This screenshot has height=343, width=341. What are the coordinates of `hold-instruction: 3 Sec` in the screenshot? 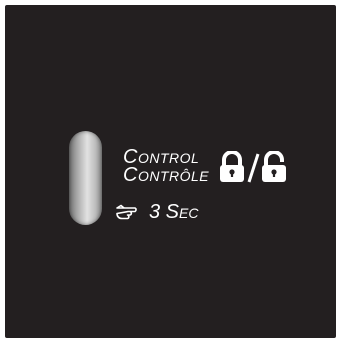 It's located at (156, 212).